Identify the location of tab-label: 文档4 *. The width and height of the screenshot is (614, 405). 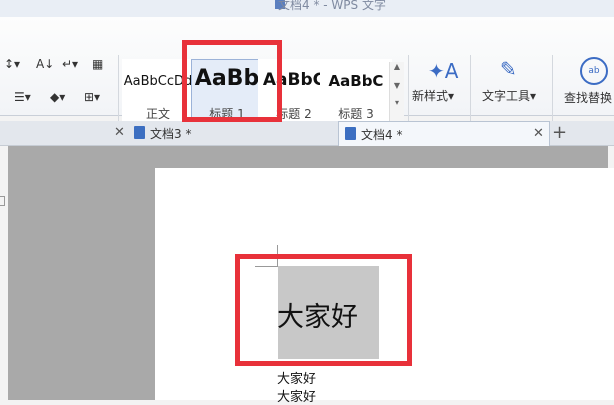
(382, 135).